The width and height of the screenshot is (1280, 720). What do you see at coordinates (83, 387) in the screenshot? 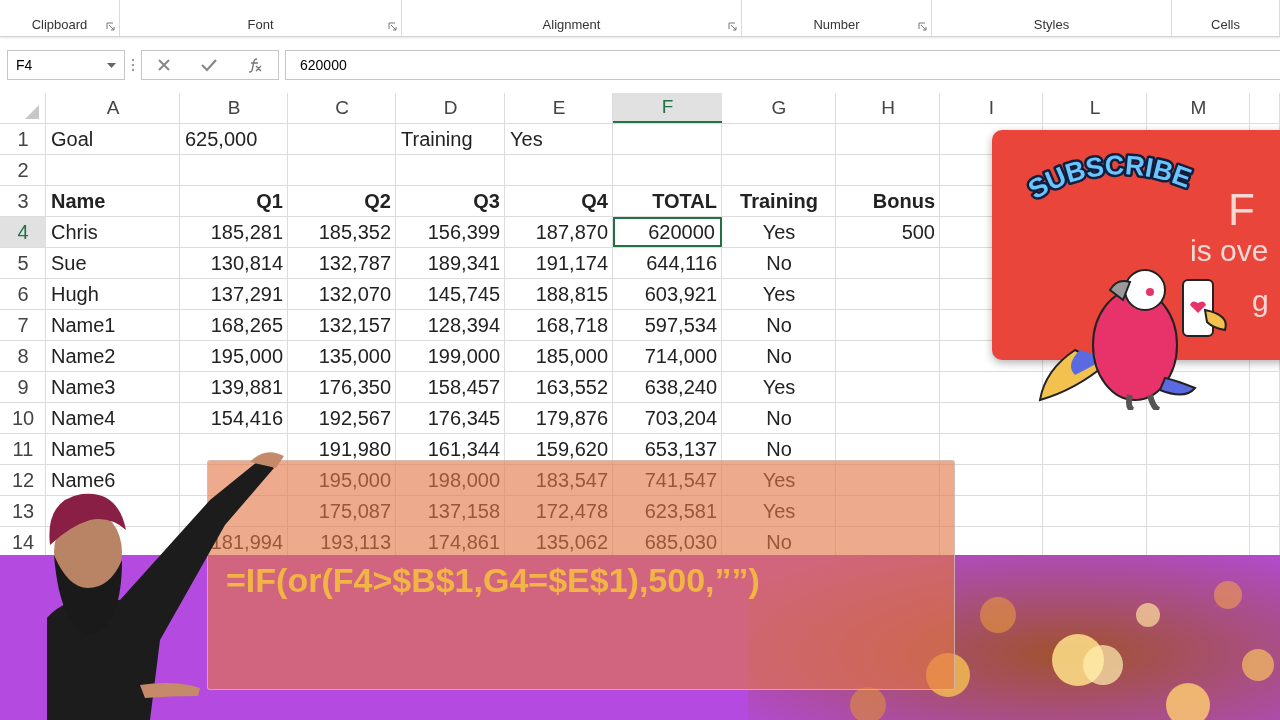
I see `table-cell: Name3` at bounding box center [83, 387].